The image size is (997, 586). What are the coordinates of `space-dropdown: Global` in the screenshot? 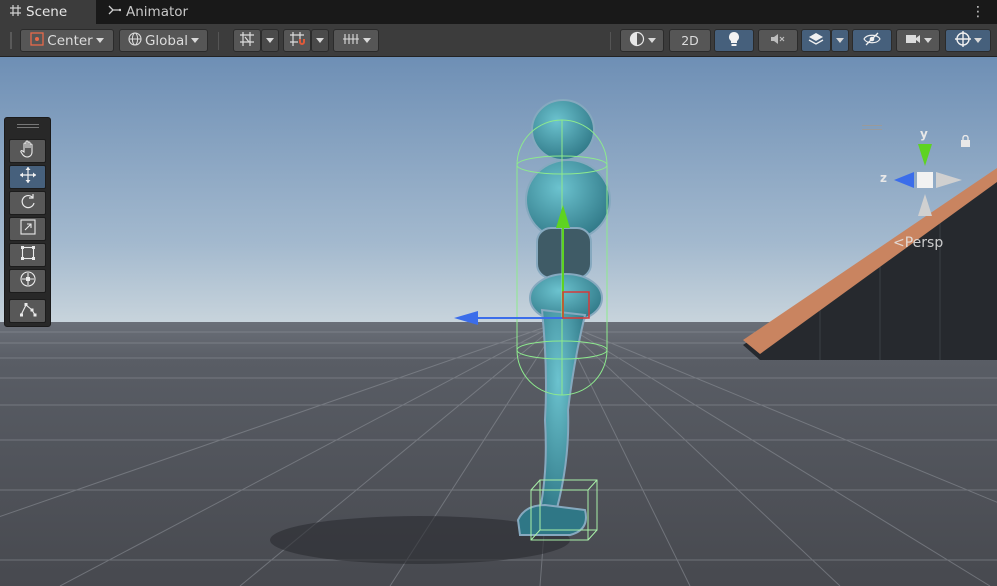 It's located at (163, 40).